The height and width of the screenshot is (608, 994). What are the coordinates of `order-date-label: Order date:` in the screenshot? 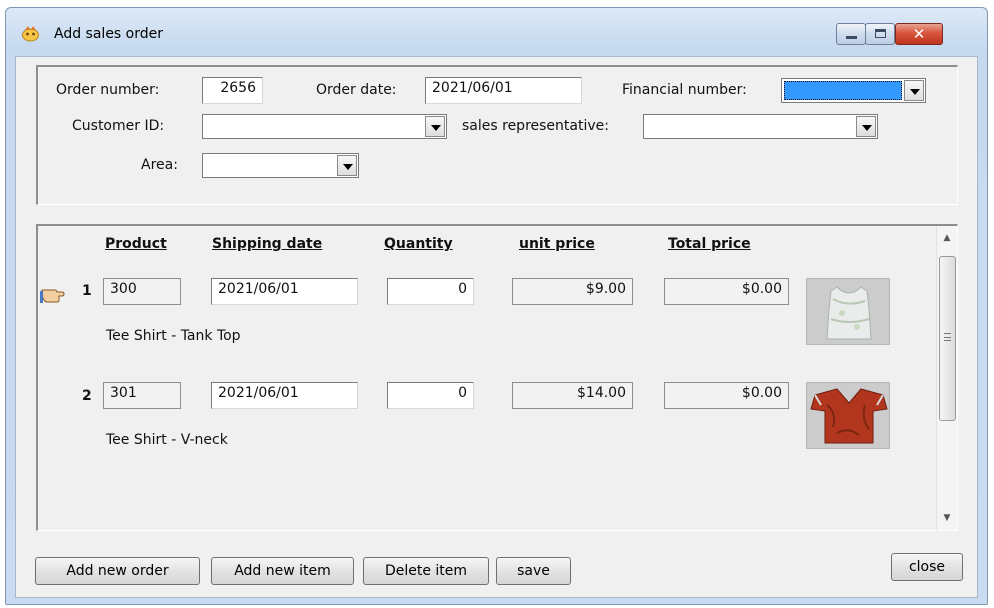 It's located at (356, 90).